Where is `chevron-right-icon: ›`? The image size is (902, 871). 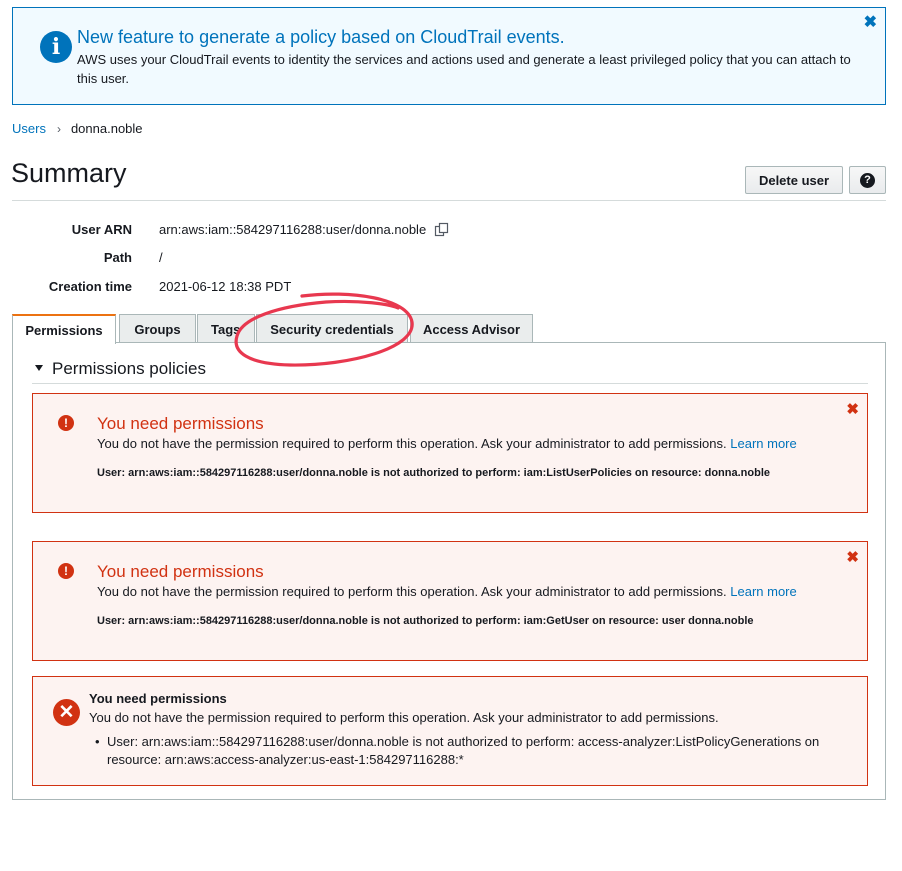 chevron-right-icon: › is located at coordinates (58, 129).